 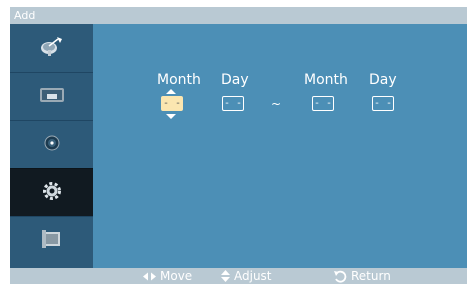 I want to click on return-hint-label: Return, so click(x=371, y=276).